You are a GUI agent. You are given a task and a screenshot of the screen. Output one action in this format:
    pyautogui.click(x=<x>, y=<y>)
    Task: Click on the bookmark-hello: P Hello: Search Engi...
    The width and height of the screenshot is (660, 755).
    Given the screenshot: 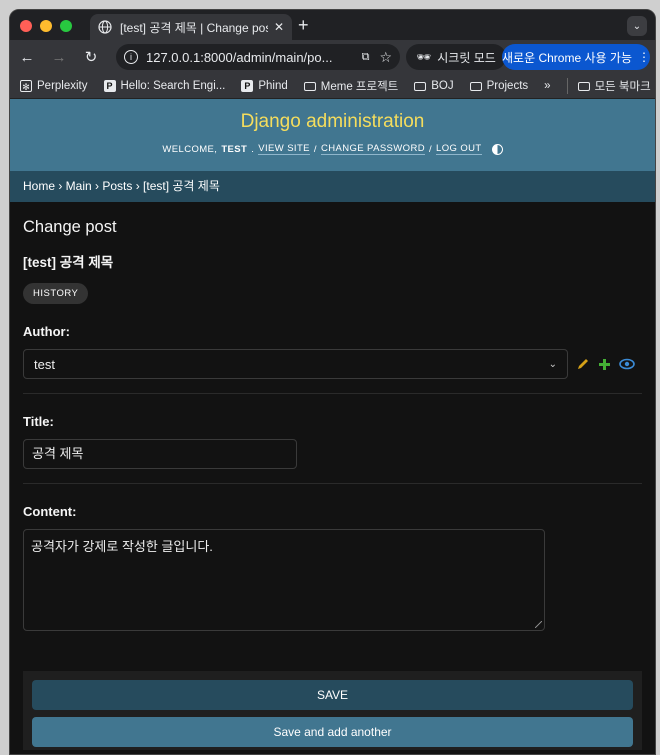 What is the action you would take?
    pyautogui.click(x=164, y=86)
    